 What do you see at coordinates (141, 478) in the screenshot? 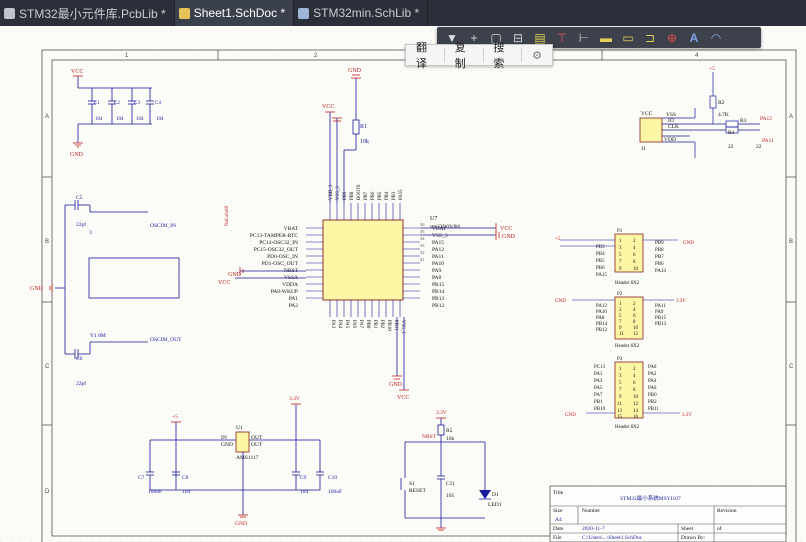
I see `svg-text: C7` at bounding box center [141, 478].